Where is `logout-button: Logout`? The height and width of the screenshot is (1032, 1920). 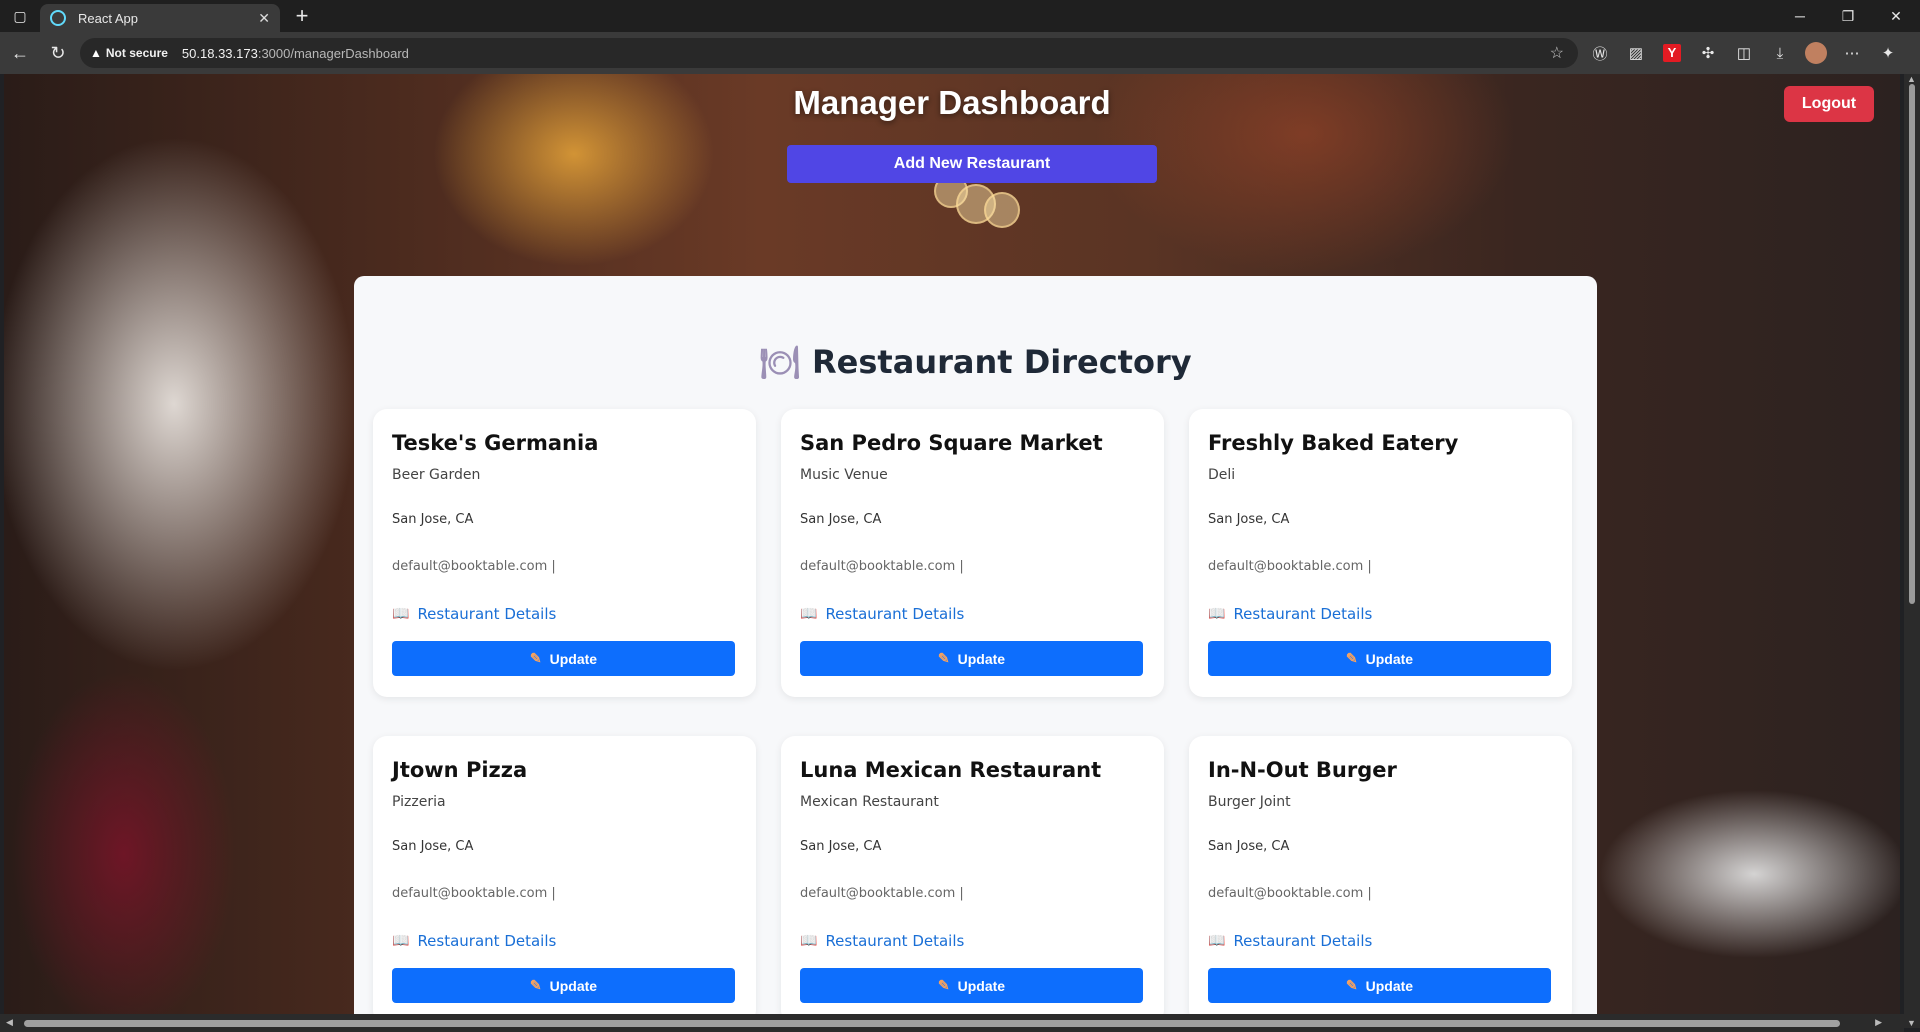
logout-button: Logout is located at coordinates (1829, 104).